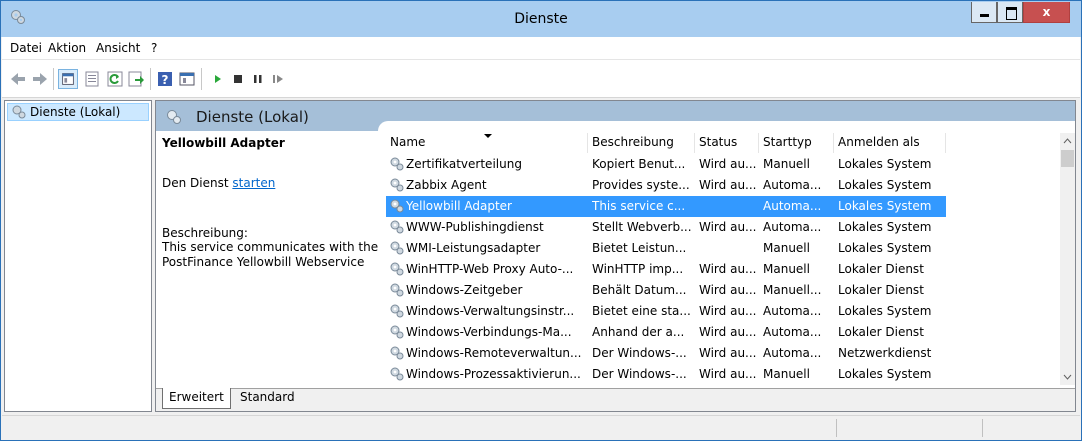 Image resolution: width=1082 pixels, height=441 pixels. I want to click on column-header-starttype: Starttyp, so click(796, 143).